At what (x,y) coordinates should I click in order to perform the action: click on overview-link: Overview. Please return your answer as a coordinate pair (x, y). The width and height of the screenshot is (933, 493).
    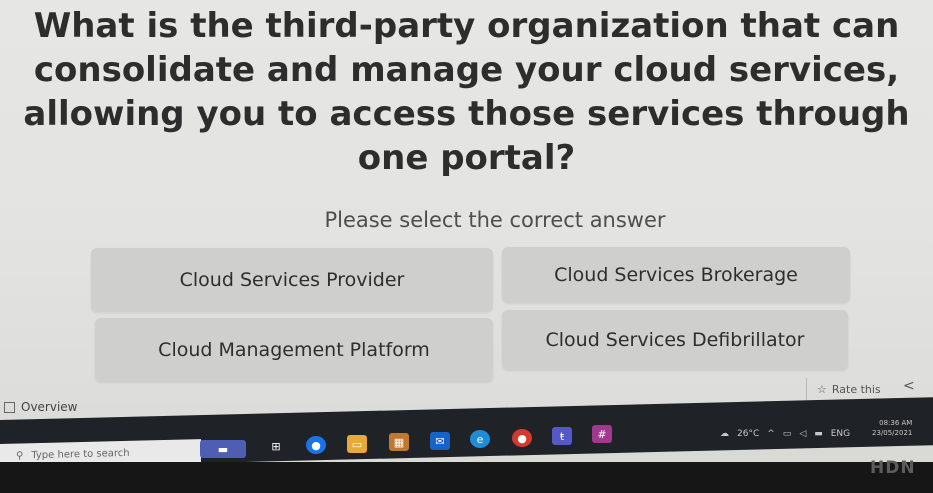
    Looking at the image, I should click on (41, 407).